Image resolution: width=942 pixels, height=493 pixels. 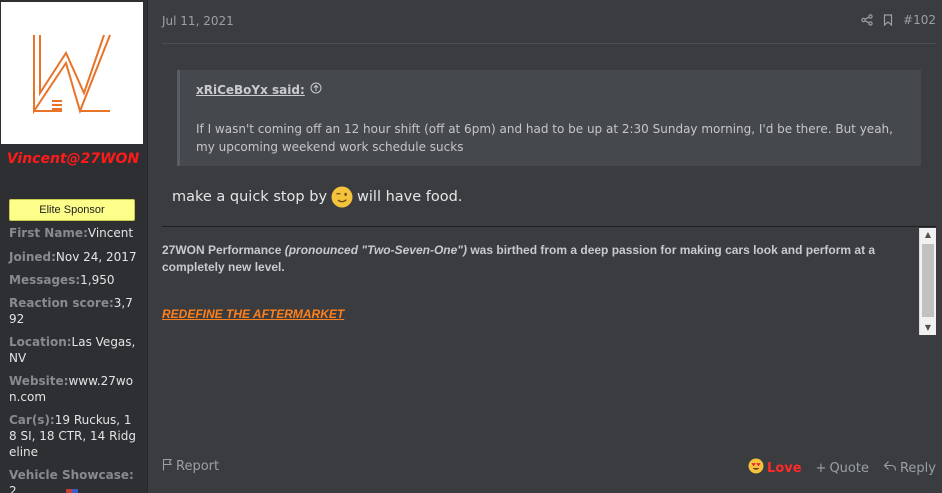 I want to click on scroll-down-icon: ▼, so click(x=928, y=328).